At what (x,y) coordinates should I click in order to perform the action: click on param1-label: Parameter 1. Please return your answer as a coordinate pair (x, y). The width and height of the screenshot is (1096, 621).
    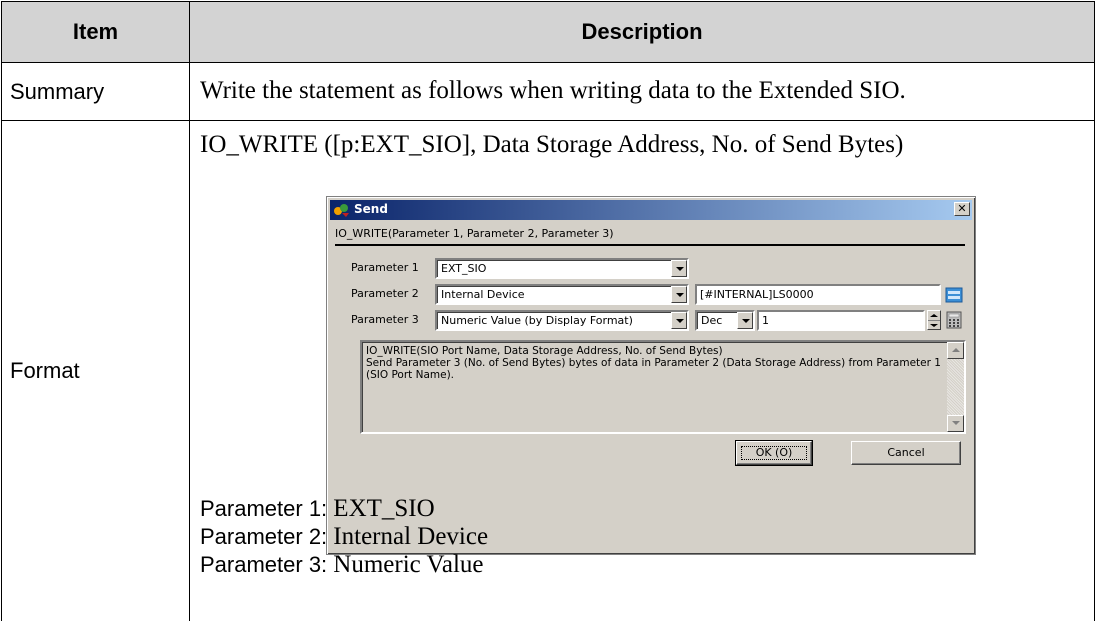
    Looking at the image, I should click on (385, 267).